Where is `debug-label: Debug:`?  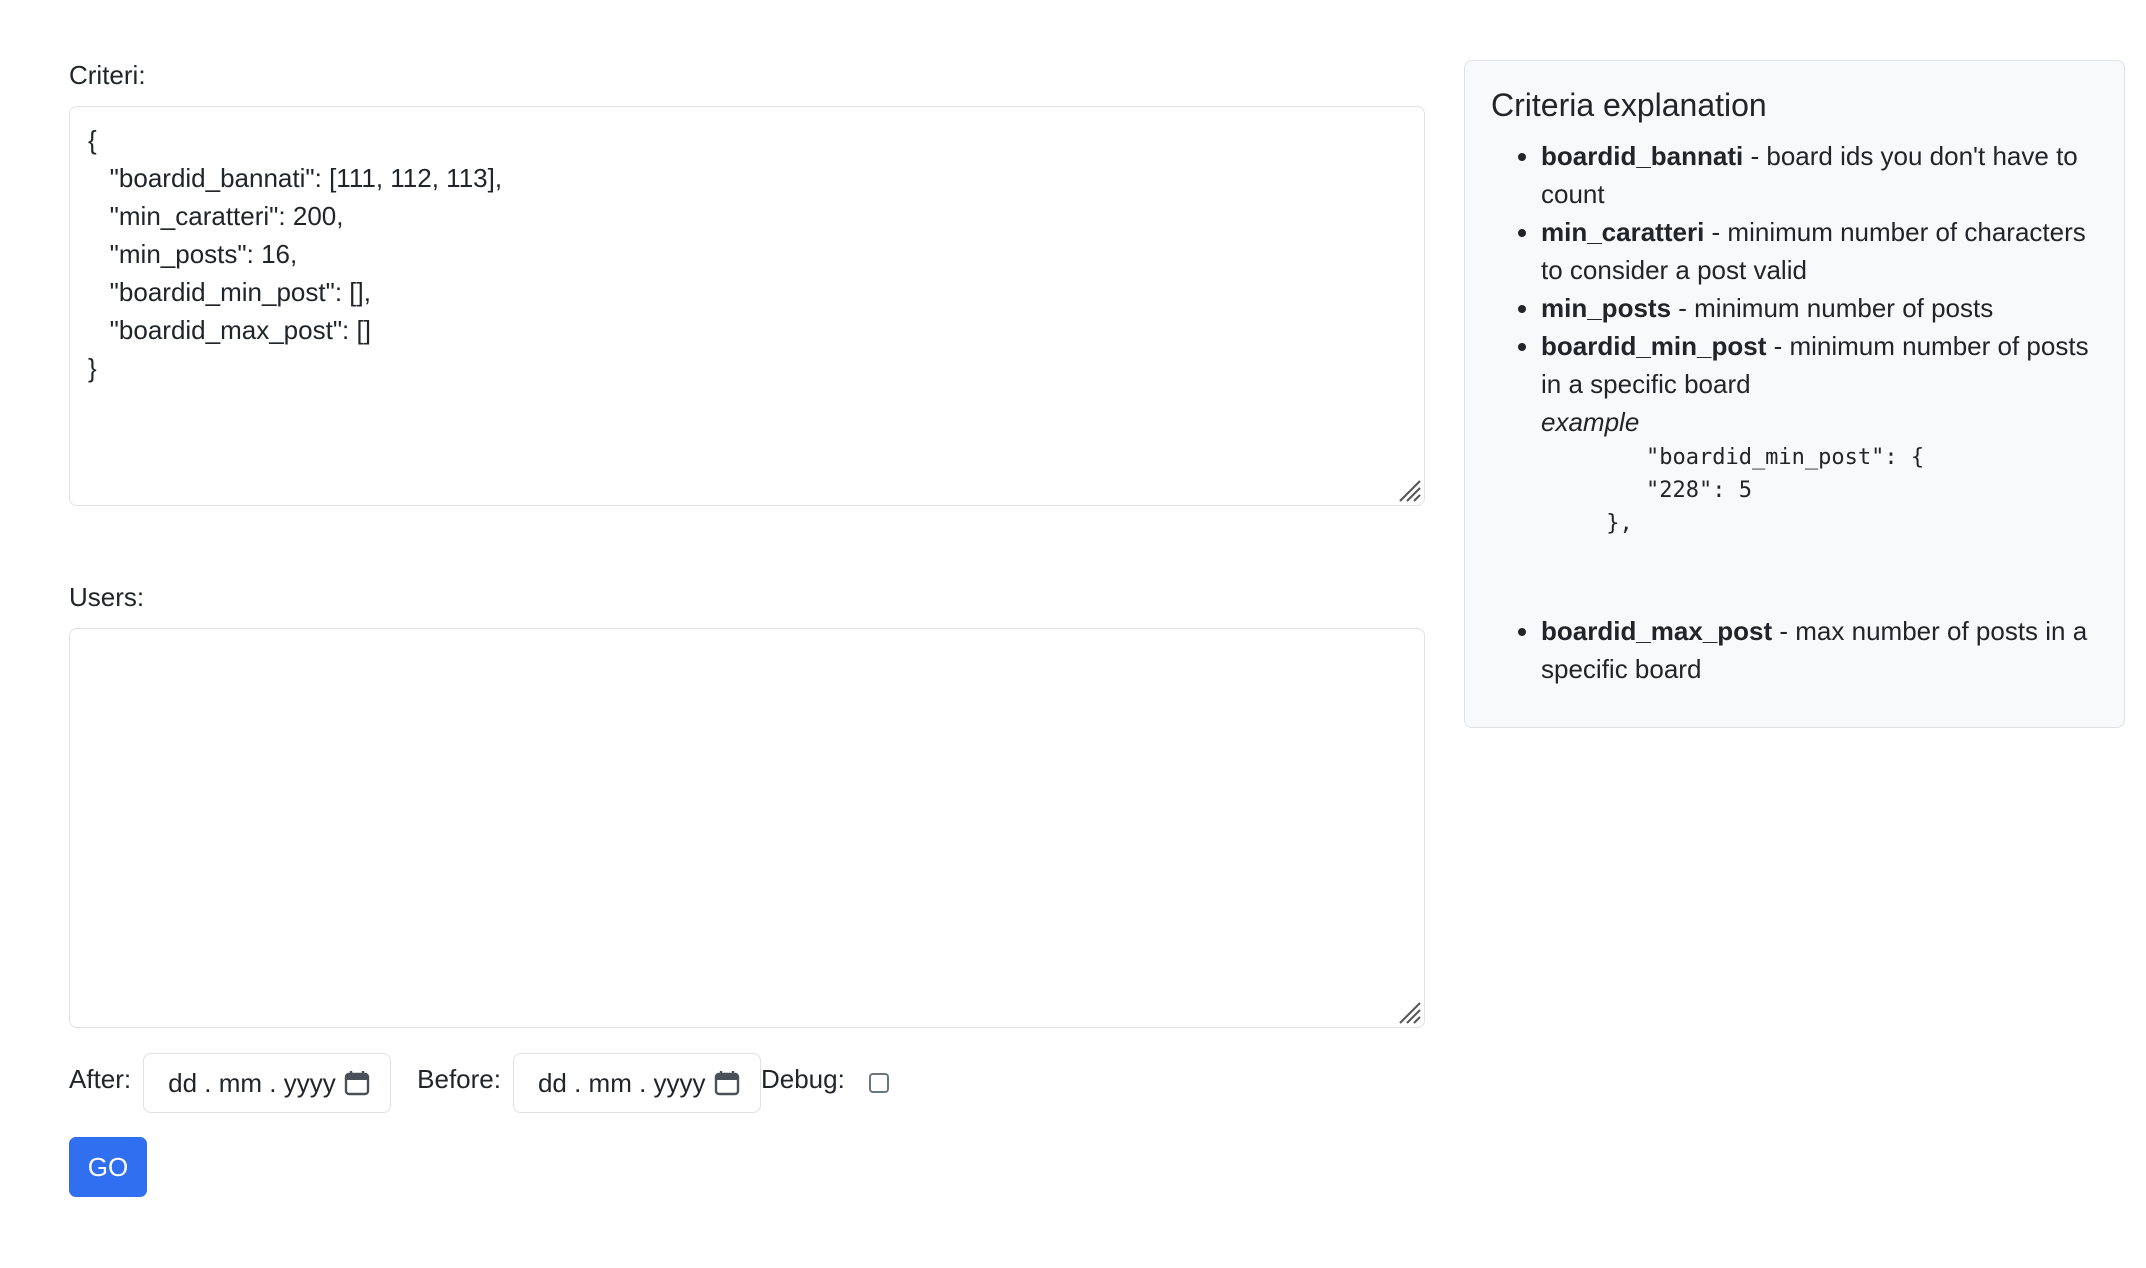
debug-label: Debug: is located at coordinates (802, 1078).